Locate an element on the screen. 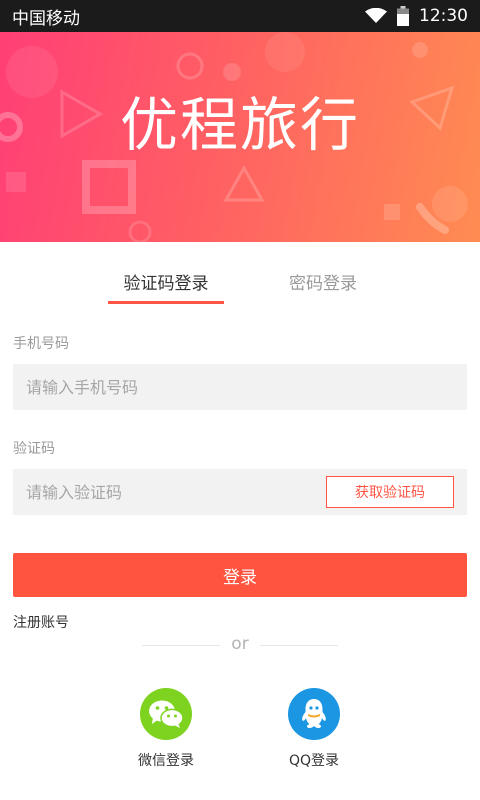 The width and height of the screenshot is (480, 800). login-tabs: 验证码登录 密码登录 is located at coordinates (240, 282).